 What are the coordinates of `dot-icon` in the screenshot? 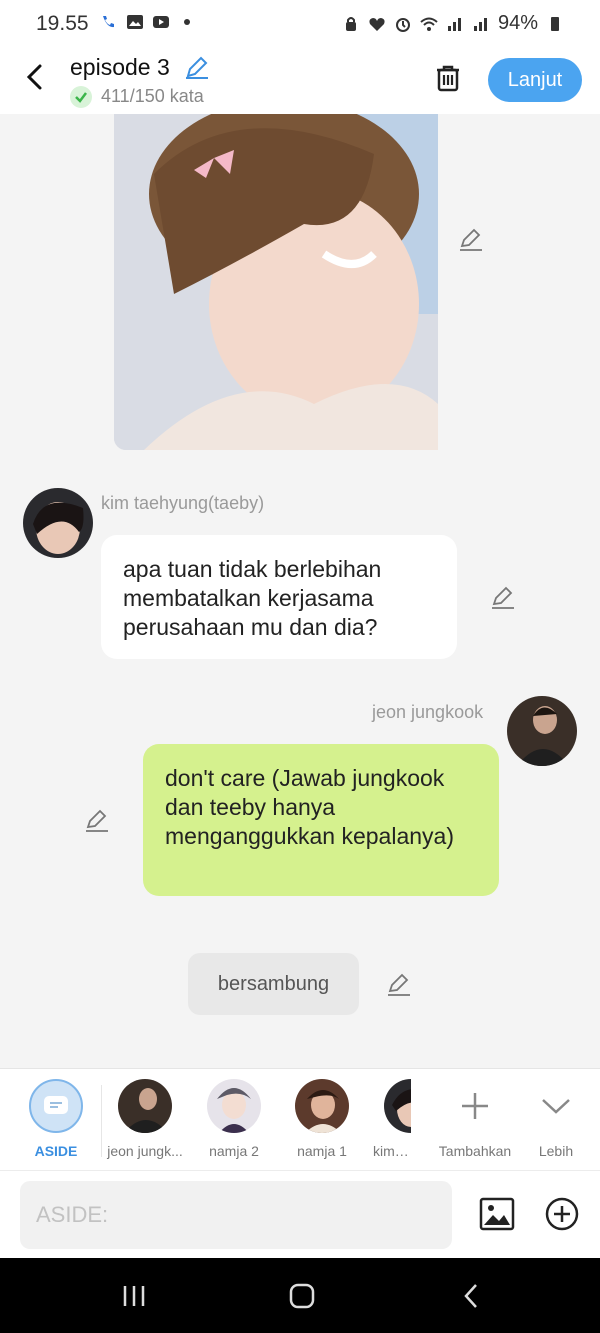 It's located at (187, 22).